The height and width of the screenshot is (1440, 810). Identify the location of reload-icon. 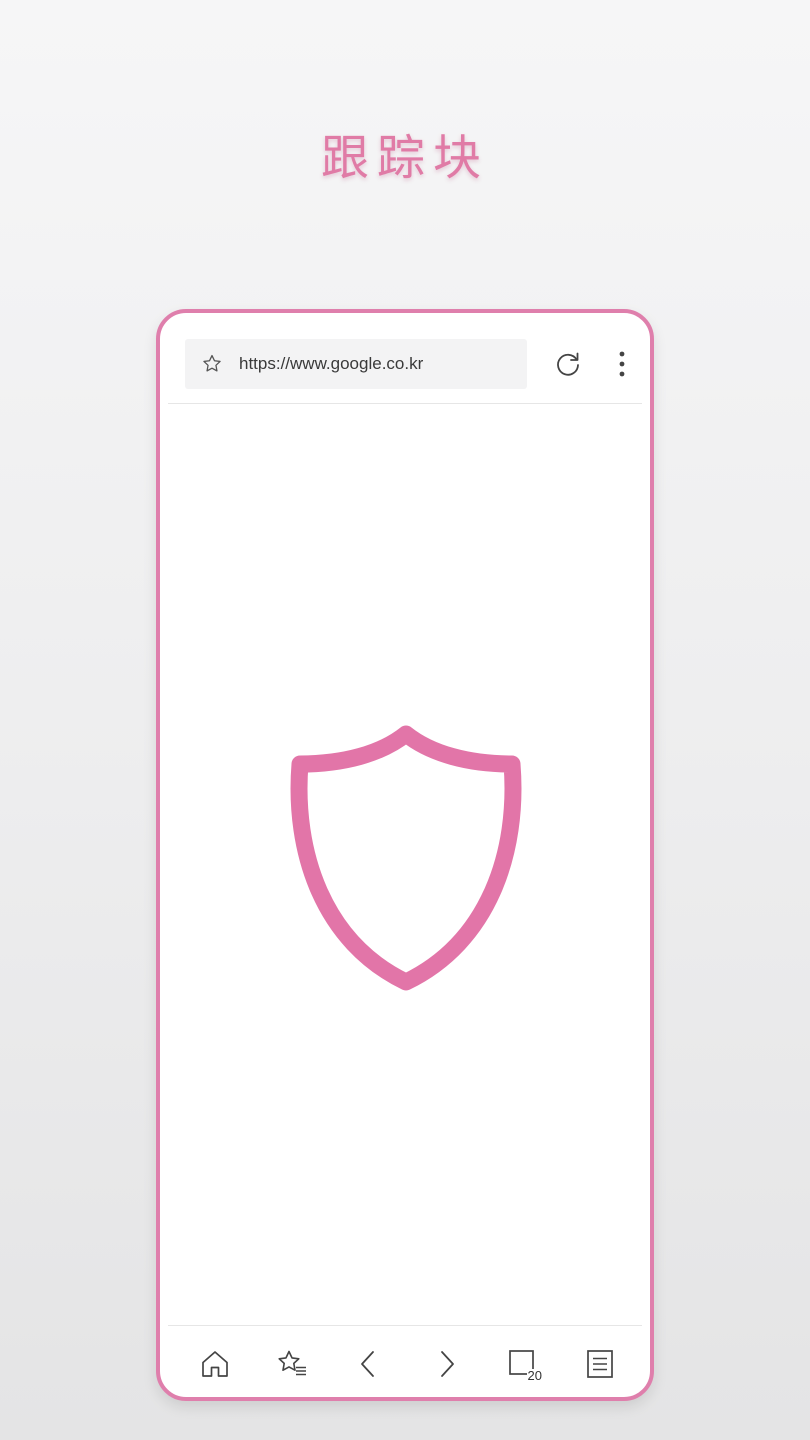
(568, 364).